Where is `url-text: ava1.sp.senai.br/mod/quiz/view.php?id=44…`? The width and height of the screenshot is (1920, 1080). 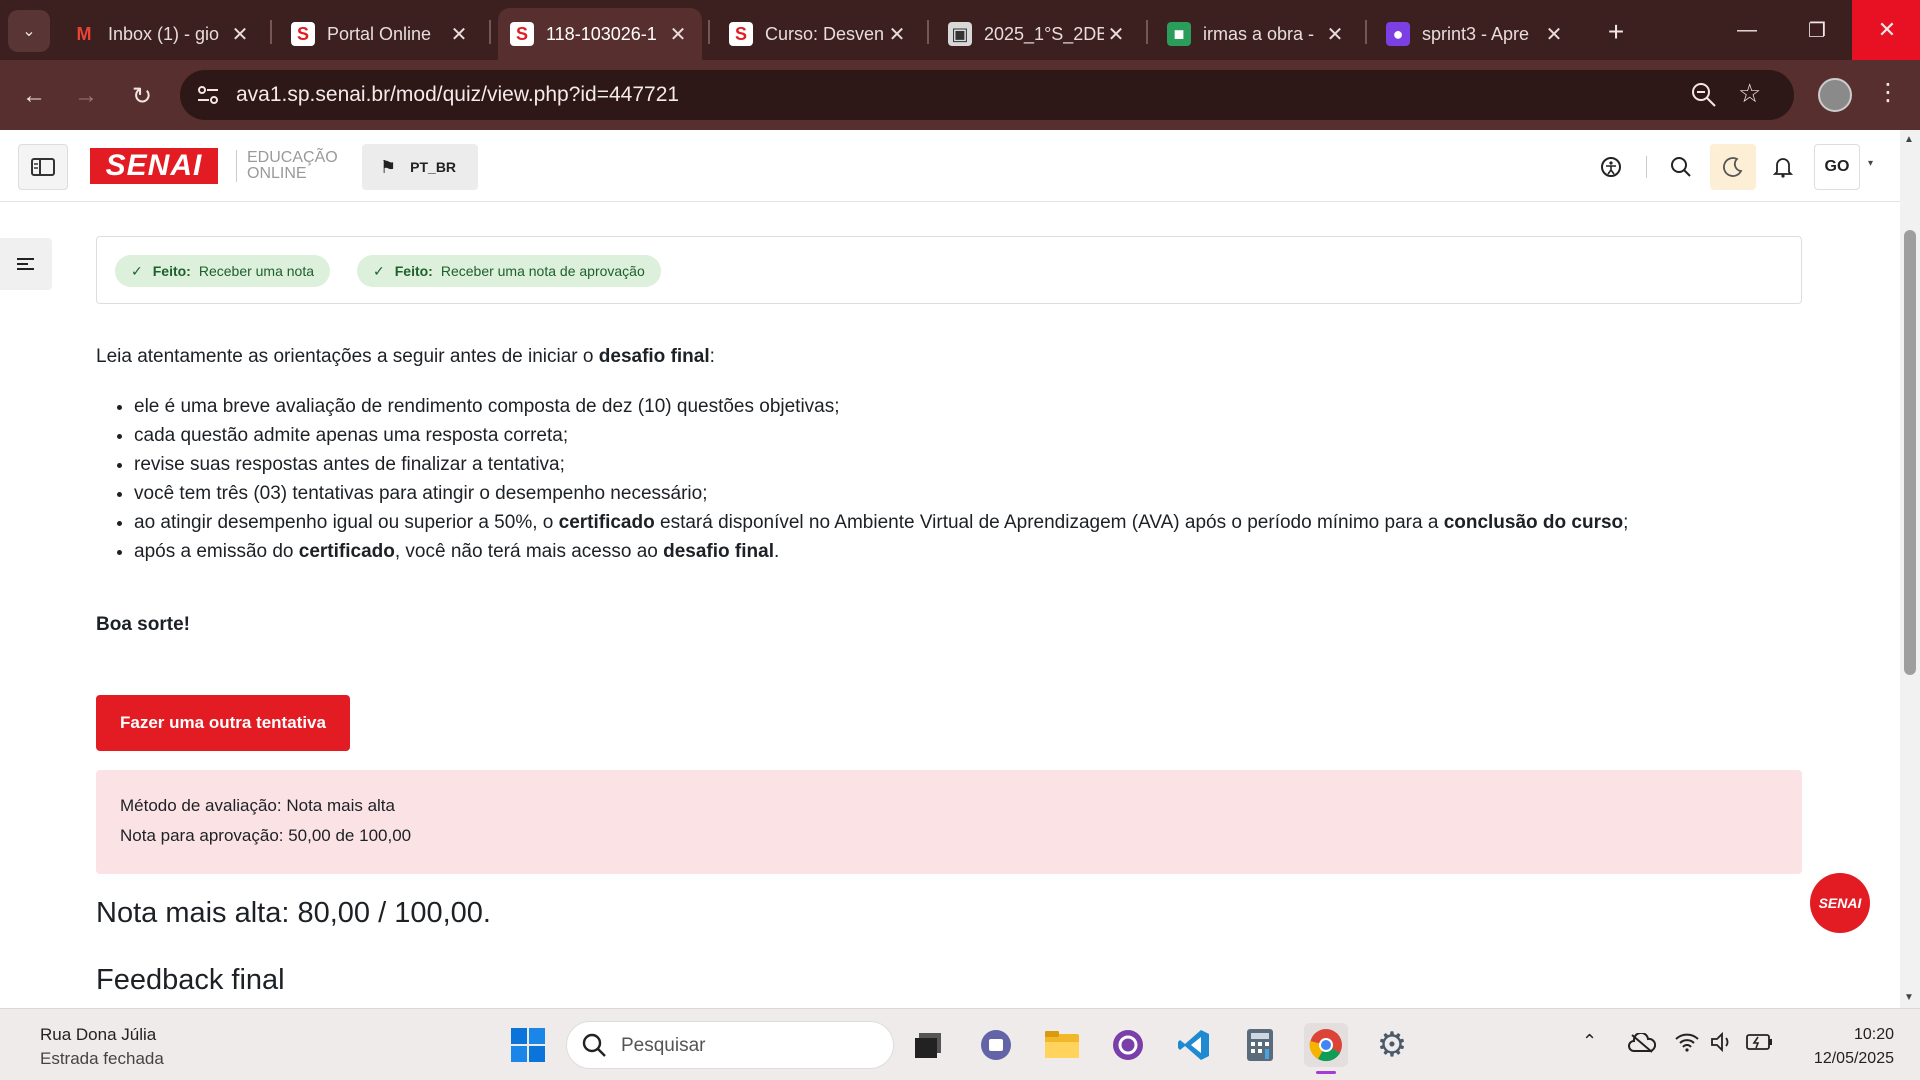
url-text: ava1.sp.senai.br/mod/quiz/view.php?id=44… is located at coordinates (457, 95).